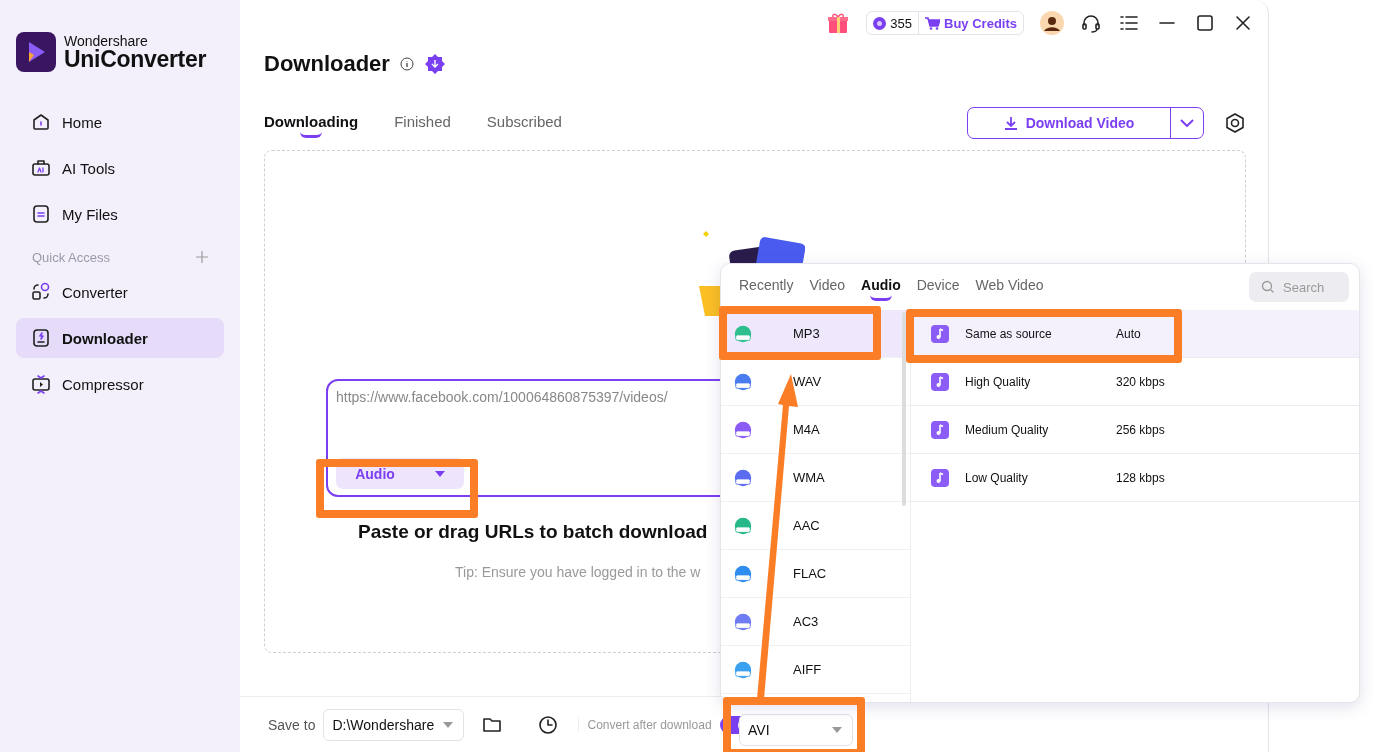  Describe the element at coordinates (327, 64) in the screenshot. I see `page-title: Downloader` at that location.